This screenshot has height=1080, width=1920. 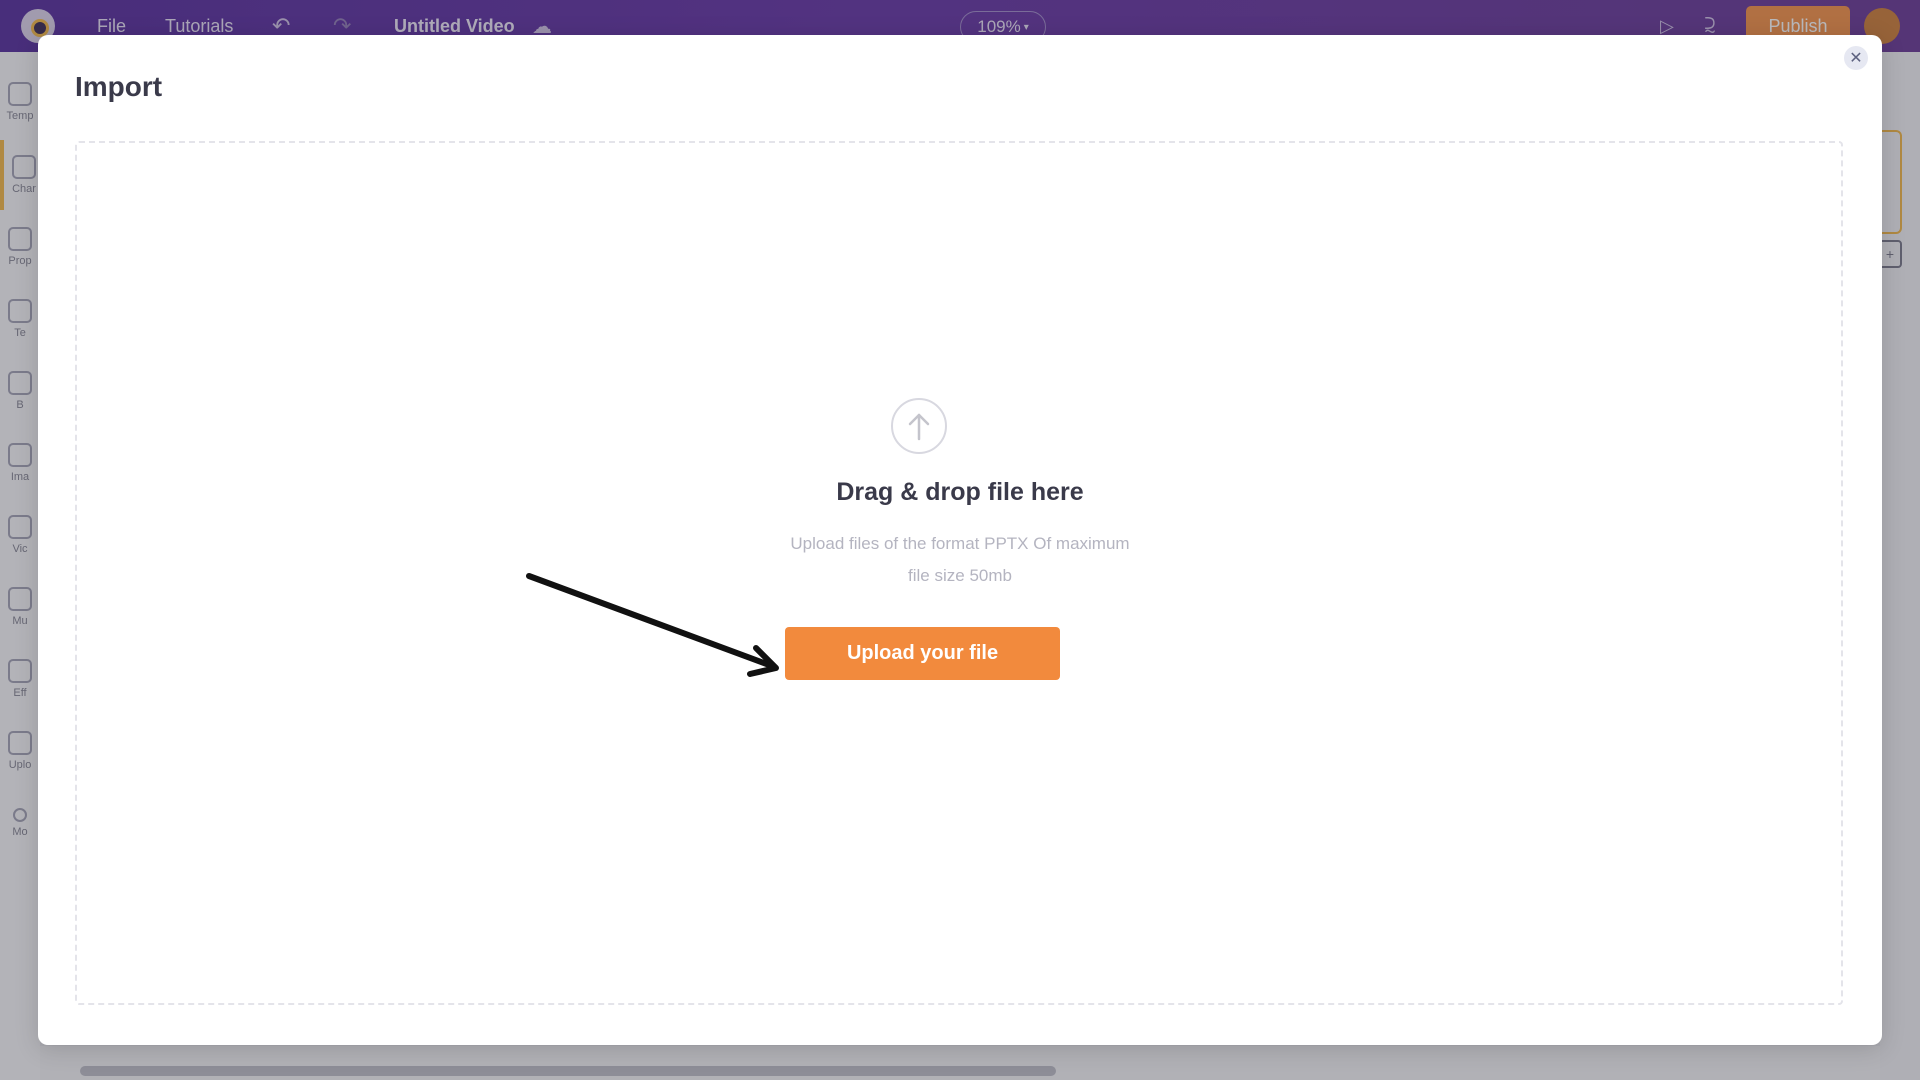 What do you see at coordinates (922, 653) in the screenshot?
I see `upload-file-button: Upload your file` at bounding box center [922, 653].